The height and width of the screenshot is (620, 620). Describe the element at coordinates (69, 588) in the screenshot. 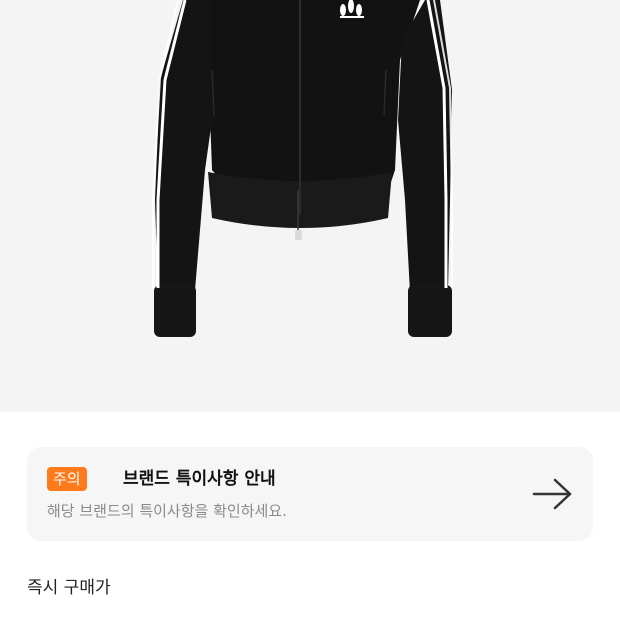

I see `instant-buy-price-label: 즉시 구매가` at that location.